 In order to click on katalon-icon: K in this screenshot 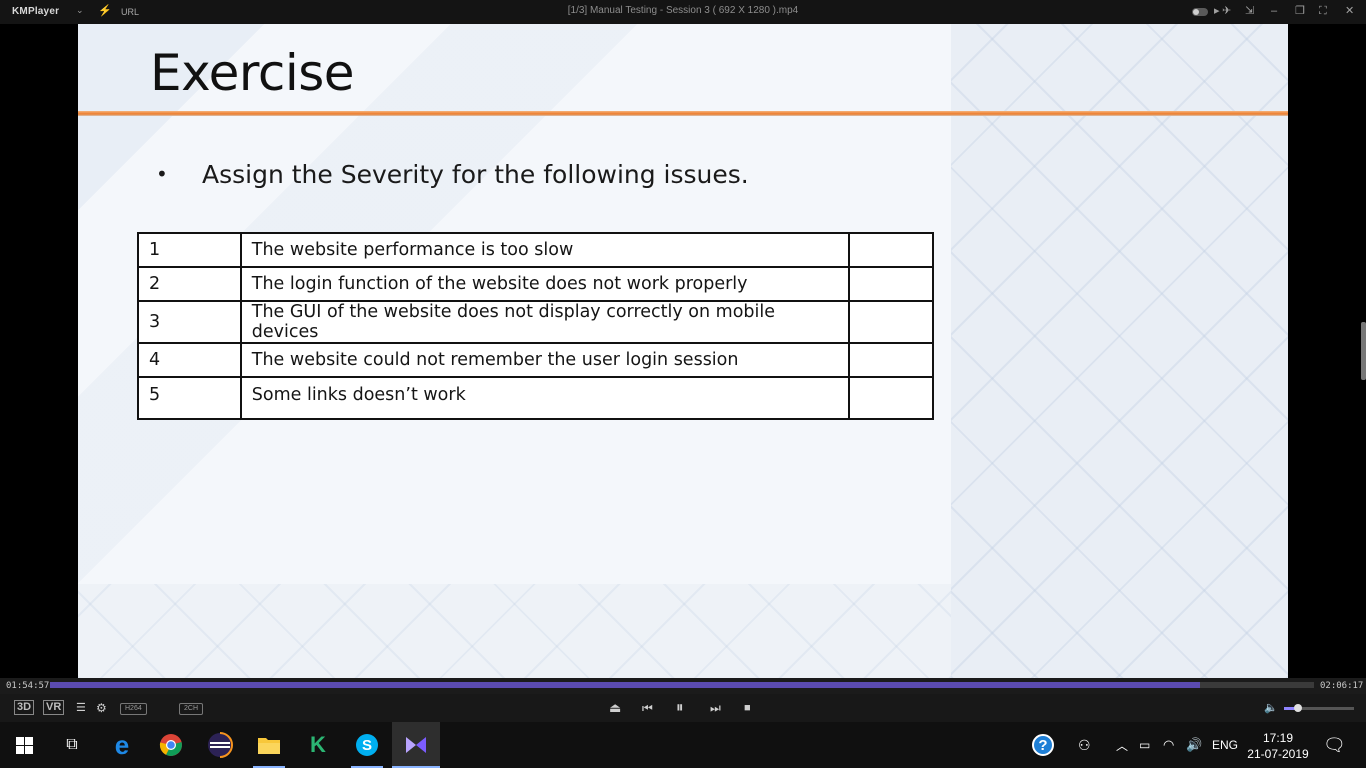, I will do `click(318, 745)`.